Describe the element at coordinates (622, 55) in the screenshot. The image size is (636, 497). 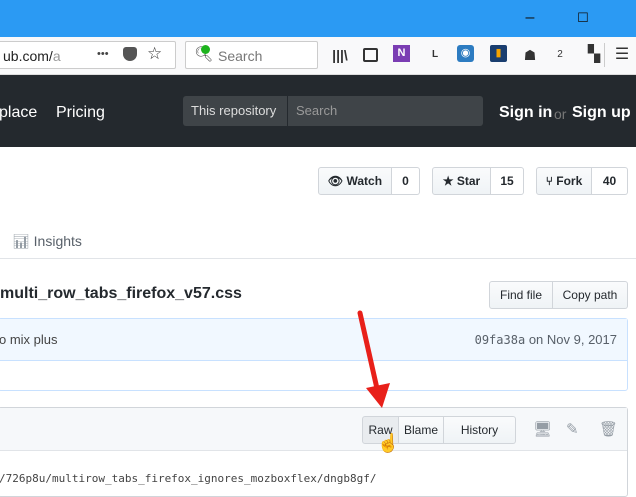
I see `menu-icon: ☰` at that location.